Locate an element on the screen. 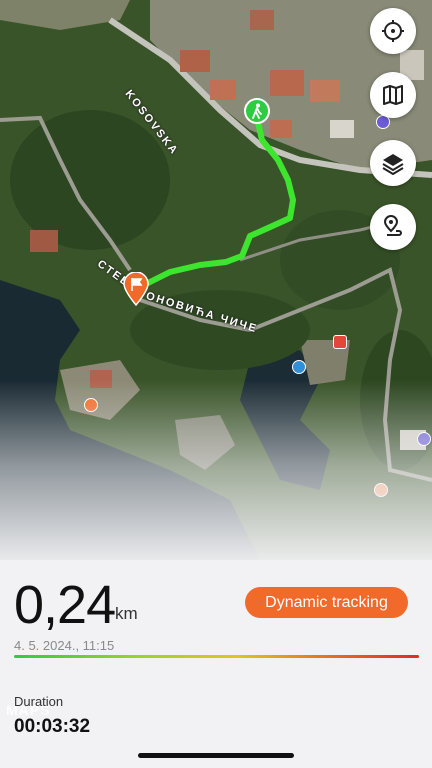 This screenshot has width=432, height=768. hiker-icon is located at coordinates (257, 111).